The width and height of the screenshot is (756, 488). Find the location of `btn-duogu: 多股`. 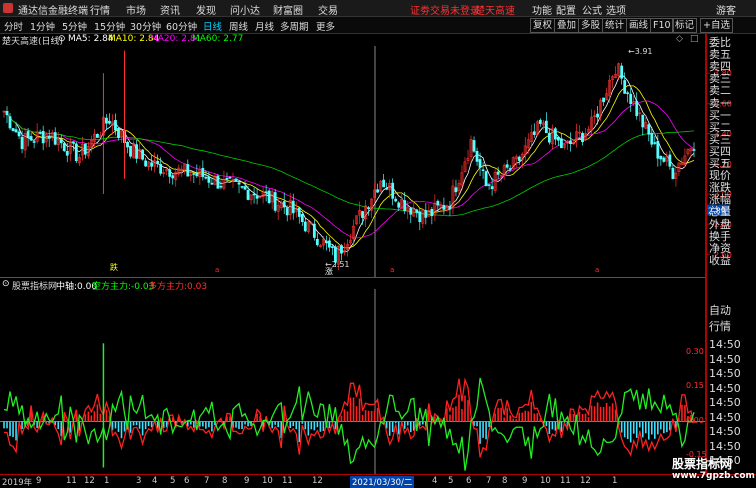

btn-duogu: 多股 is located at coordinates (591, 25).